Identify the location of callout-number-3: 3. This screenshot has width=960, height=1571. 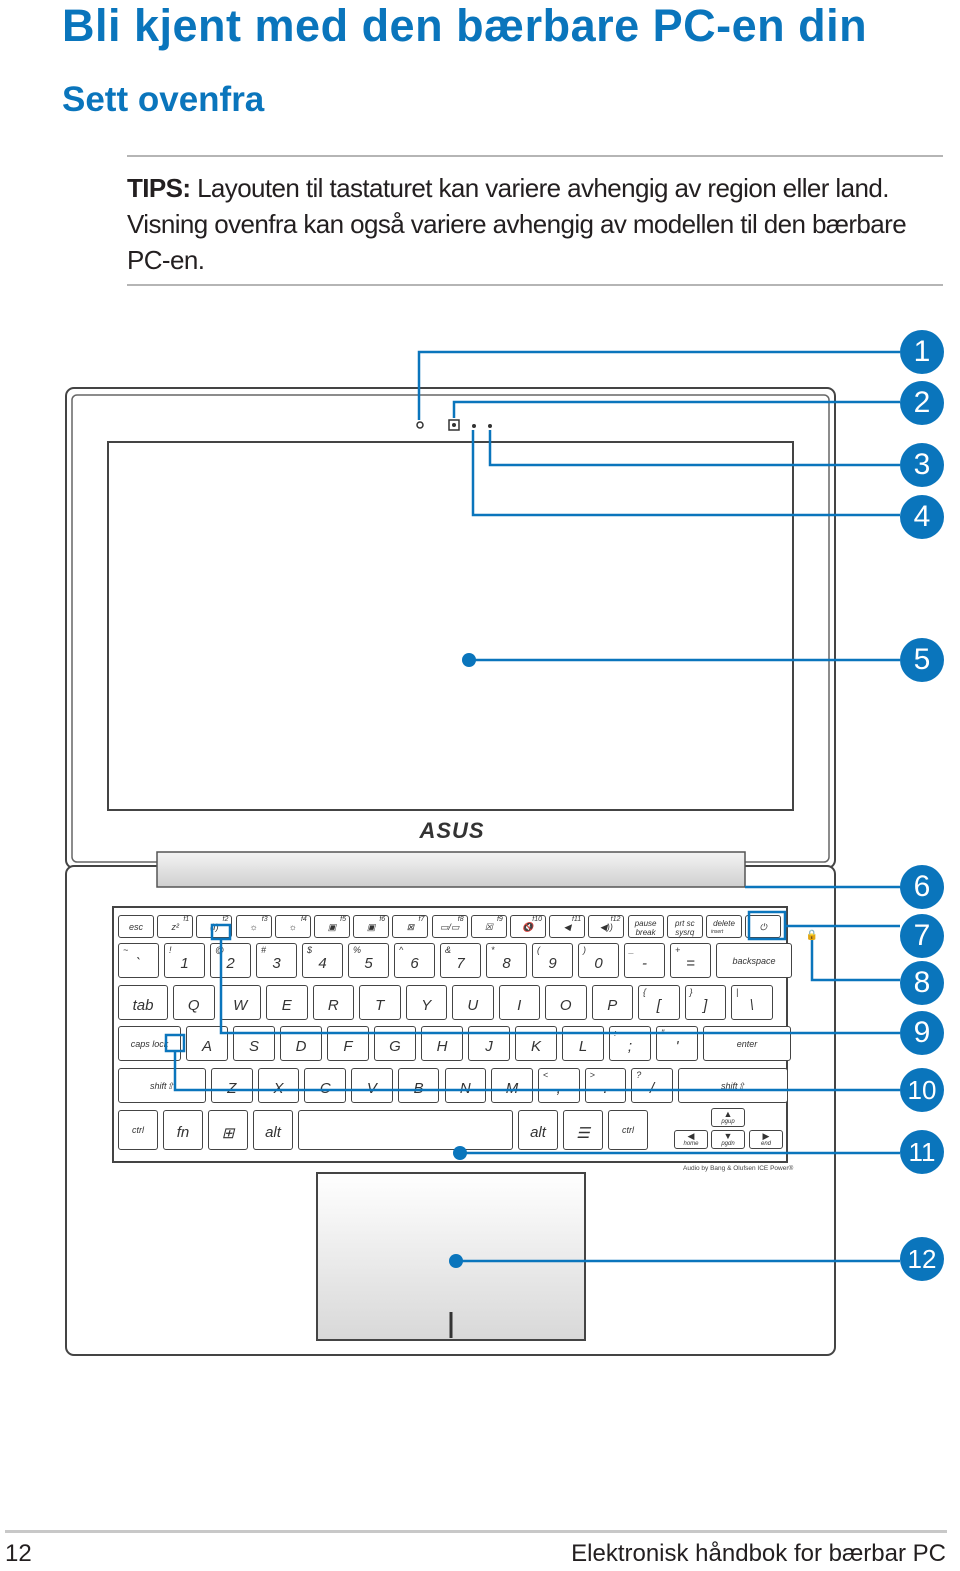
(922, 465).